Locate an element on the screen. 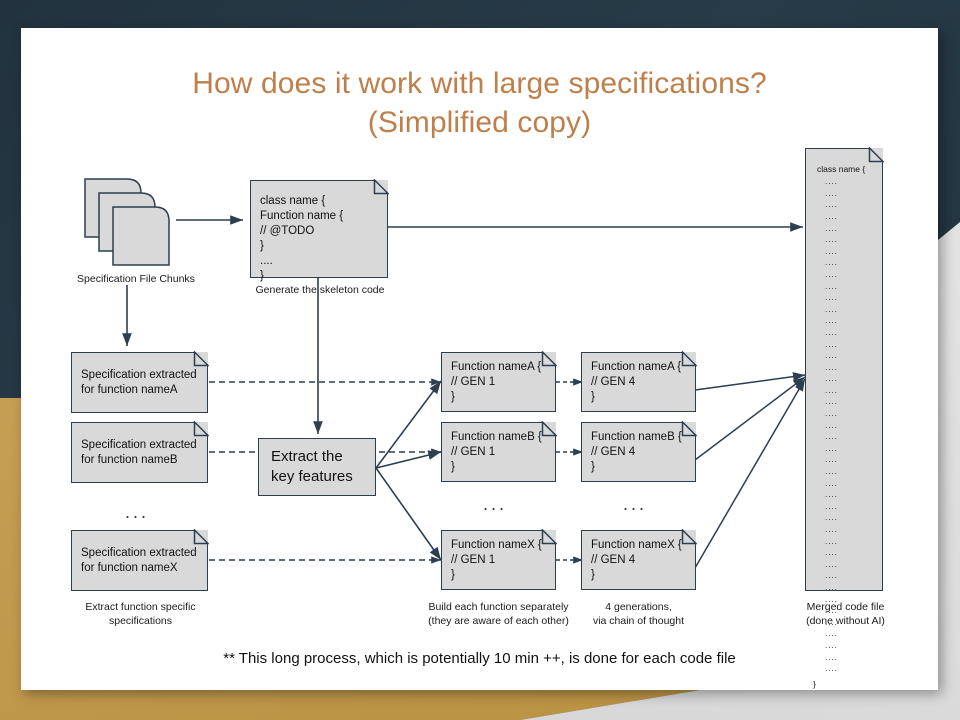 This screenshot has height=720, width=960. gen4-node-x: Function nameX { // GEN 4 } is located at coordinates (639, 559).